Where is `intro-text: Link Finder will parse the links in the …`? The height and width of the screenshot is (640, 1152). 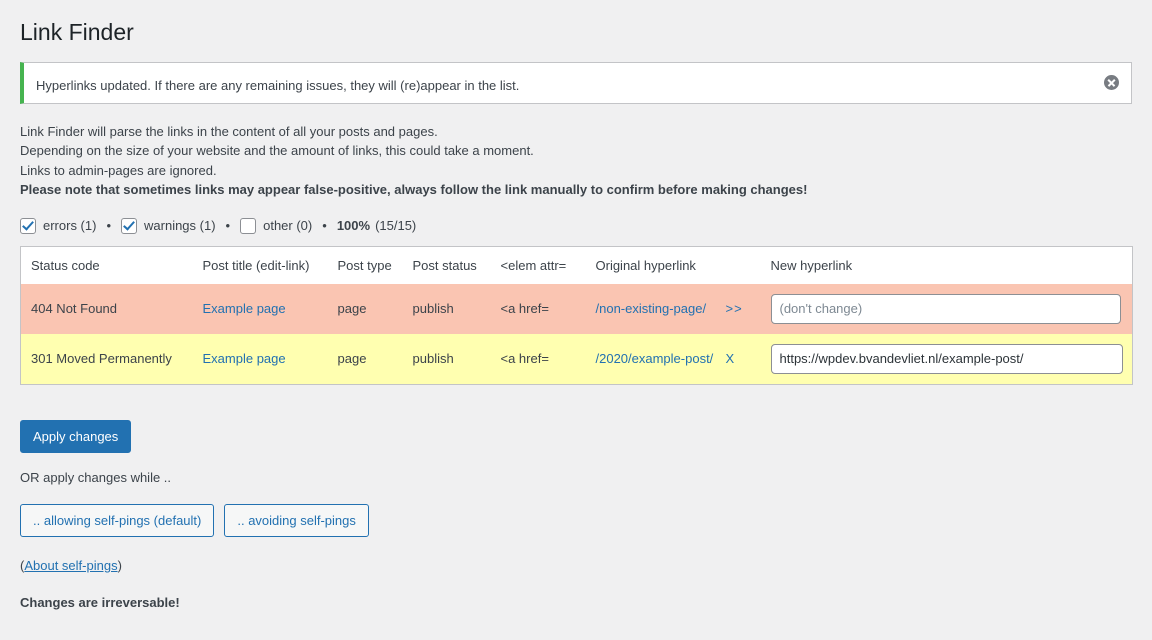
intro-text: Link Finder will parse the links in the … is located at coordinates (576, 161).